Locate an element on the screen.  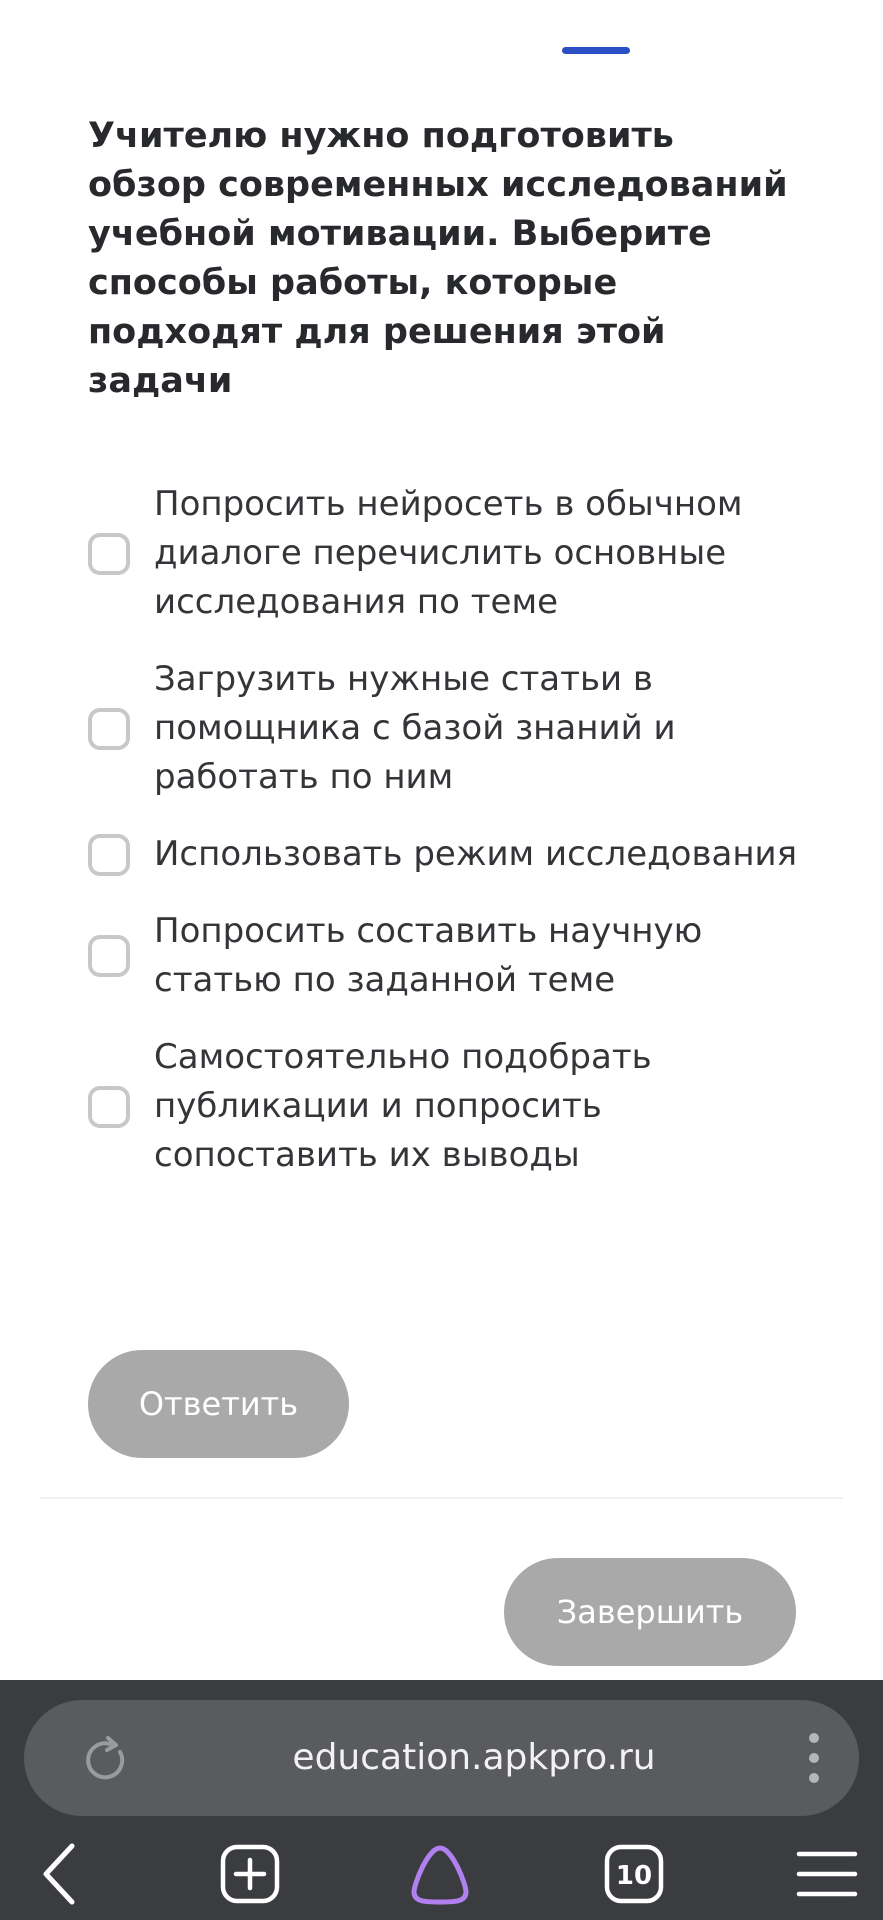
alice-assistant-icon is located at coordinates (440, 1874).